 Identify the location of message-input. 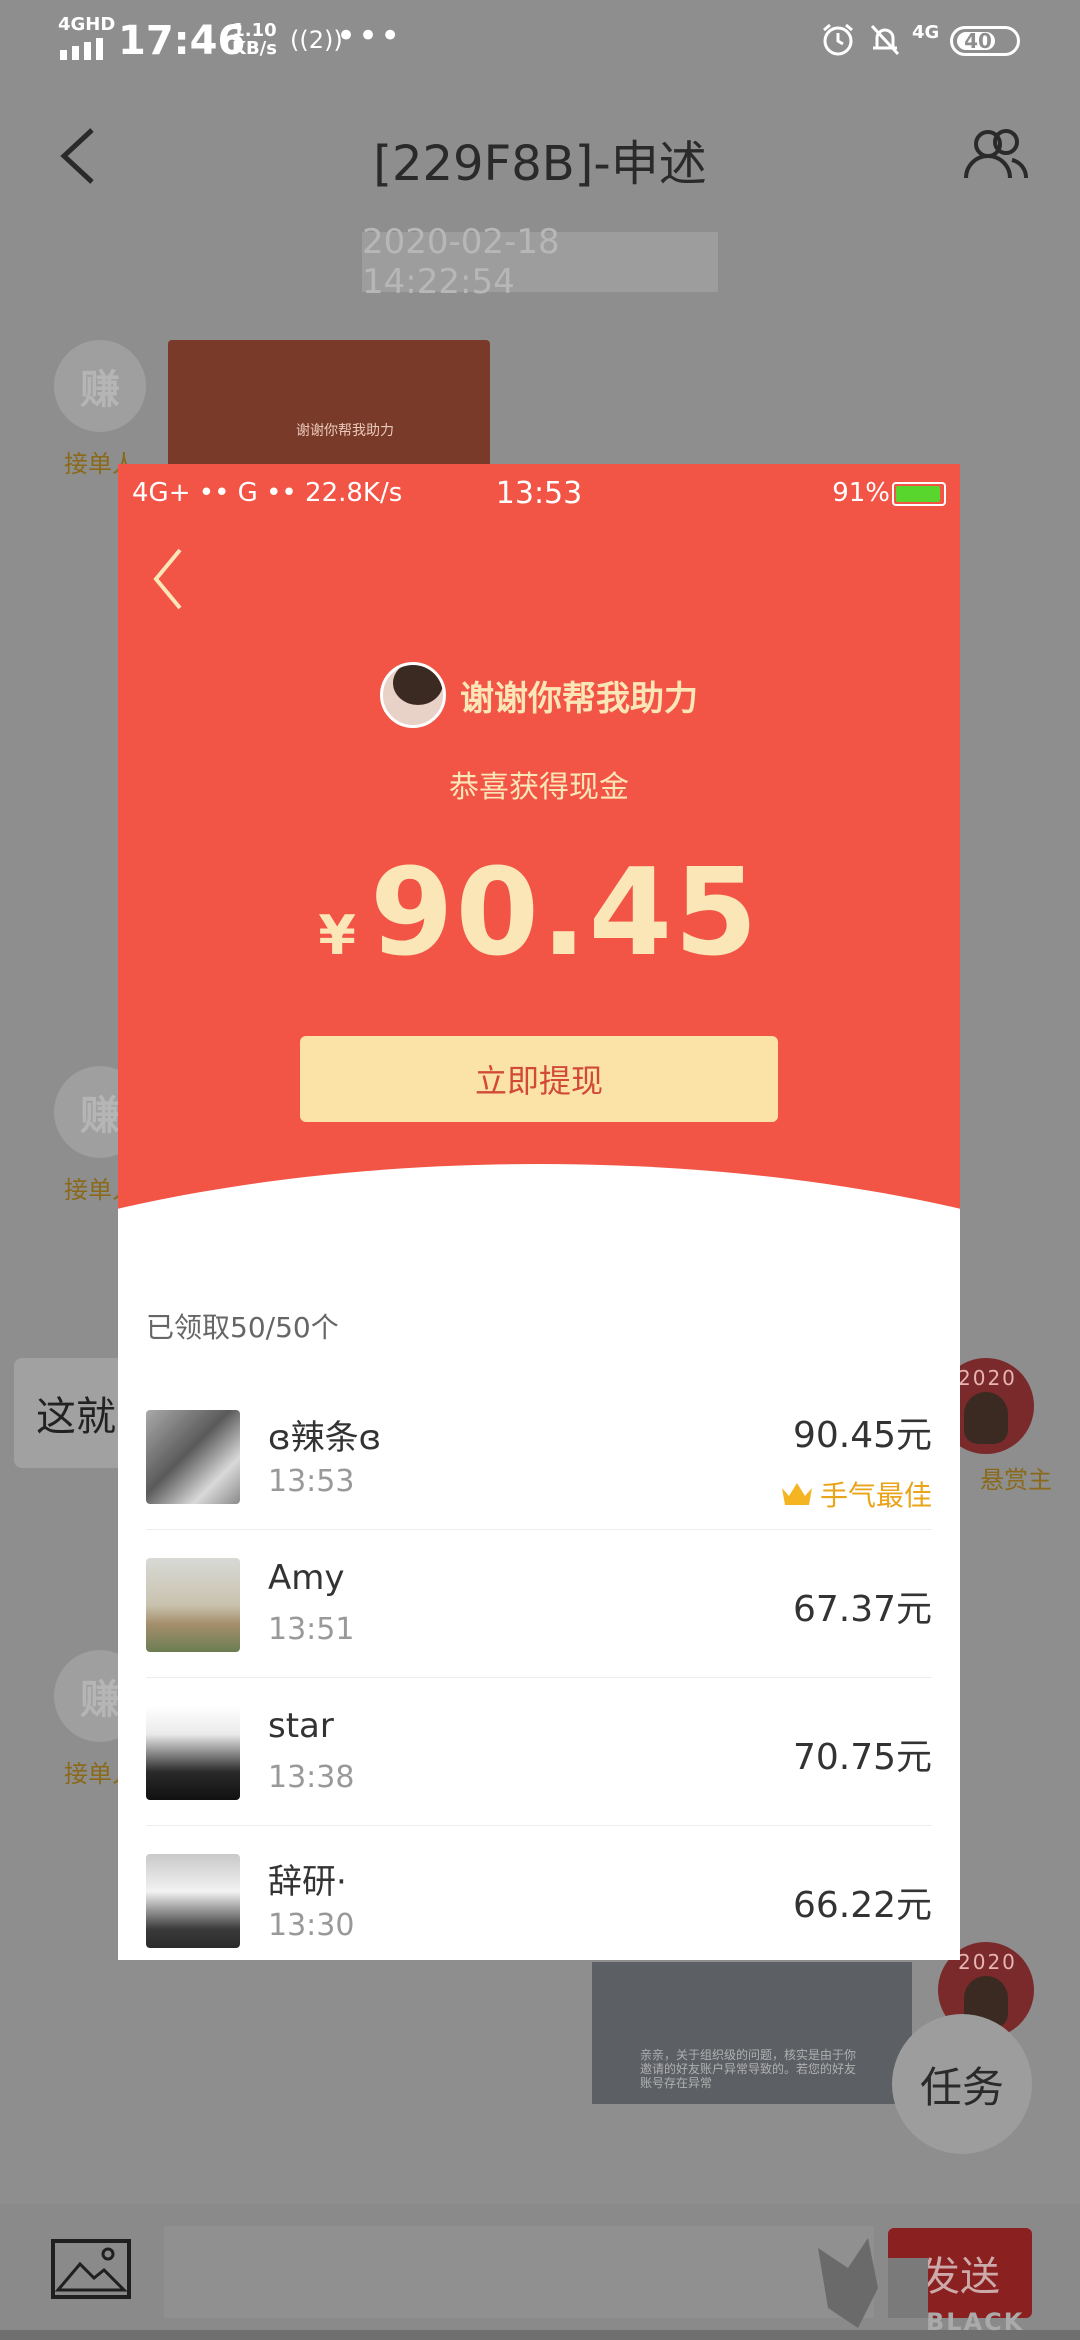
(519, 2272).